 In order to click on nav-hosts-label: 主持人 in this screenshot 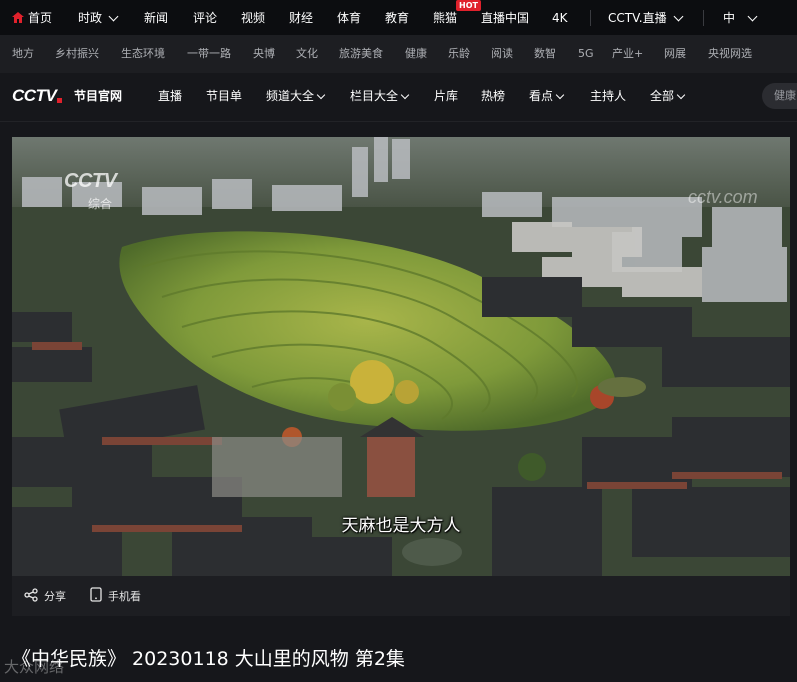, I will do `click(608, 96)`.